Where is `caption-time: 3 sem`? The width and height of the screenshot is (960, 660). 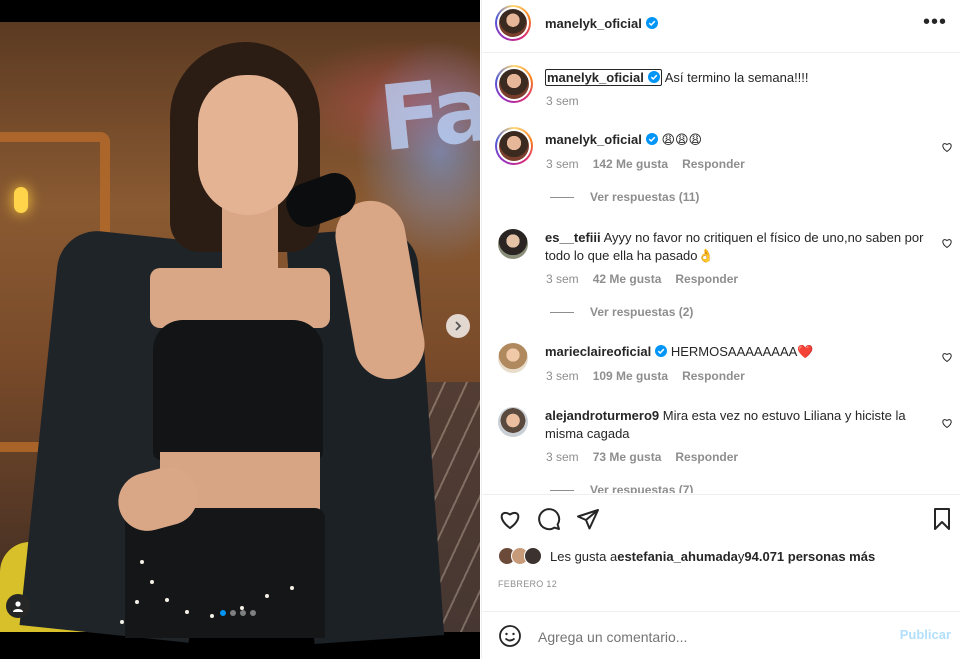
caption-time: 3 sem is located at coordinates (562, 101).